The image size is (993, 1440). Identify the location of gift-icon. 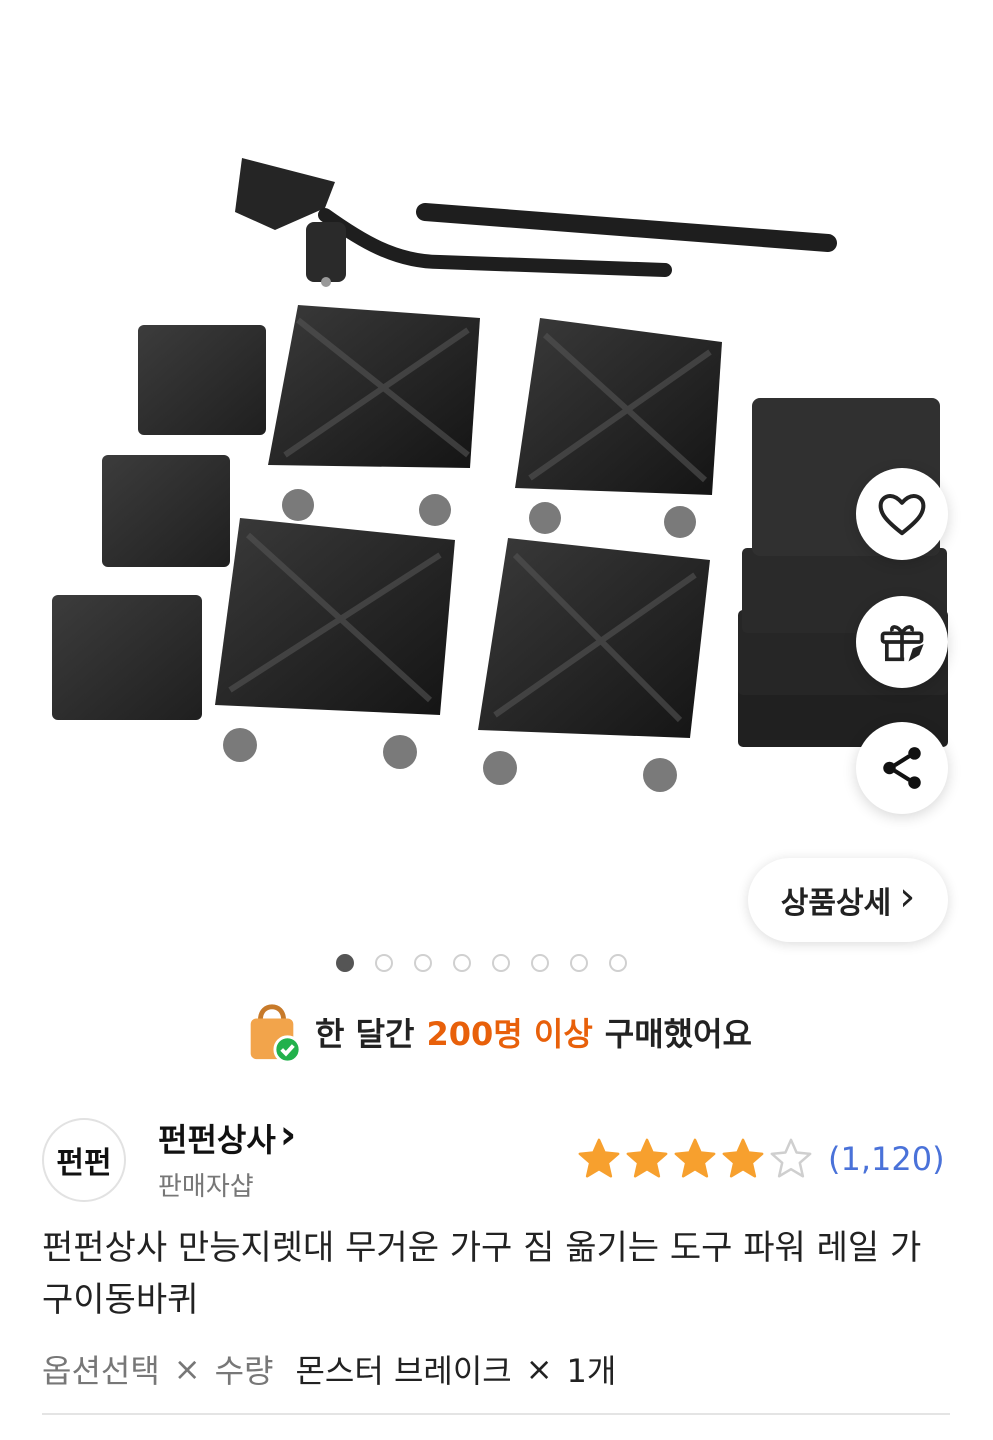
(902, 643).